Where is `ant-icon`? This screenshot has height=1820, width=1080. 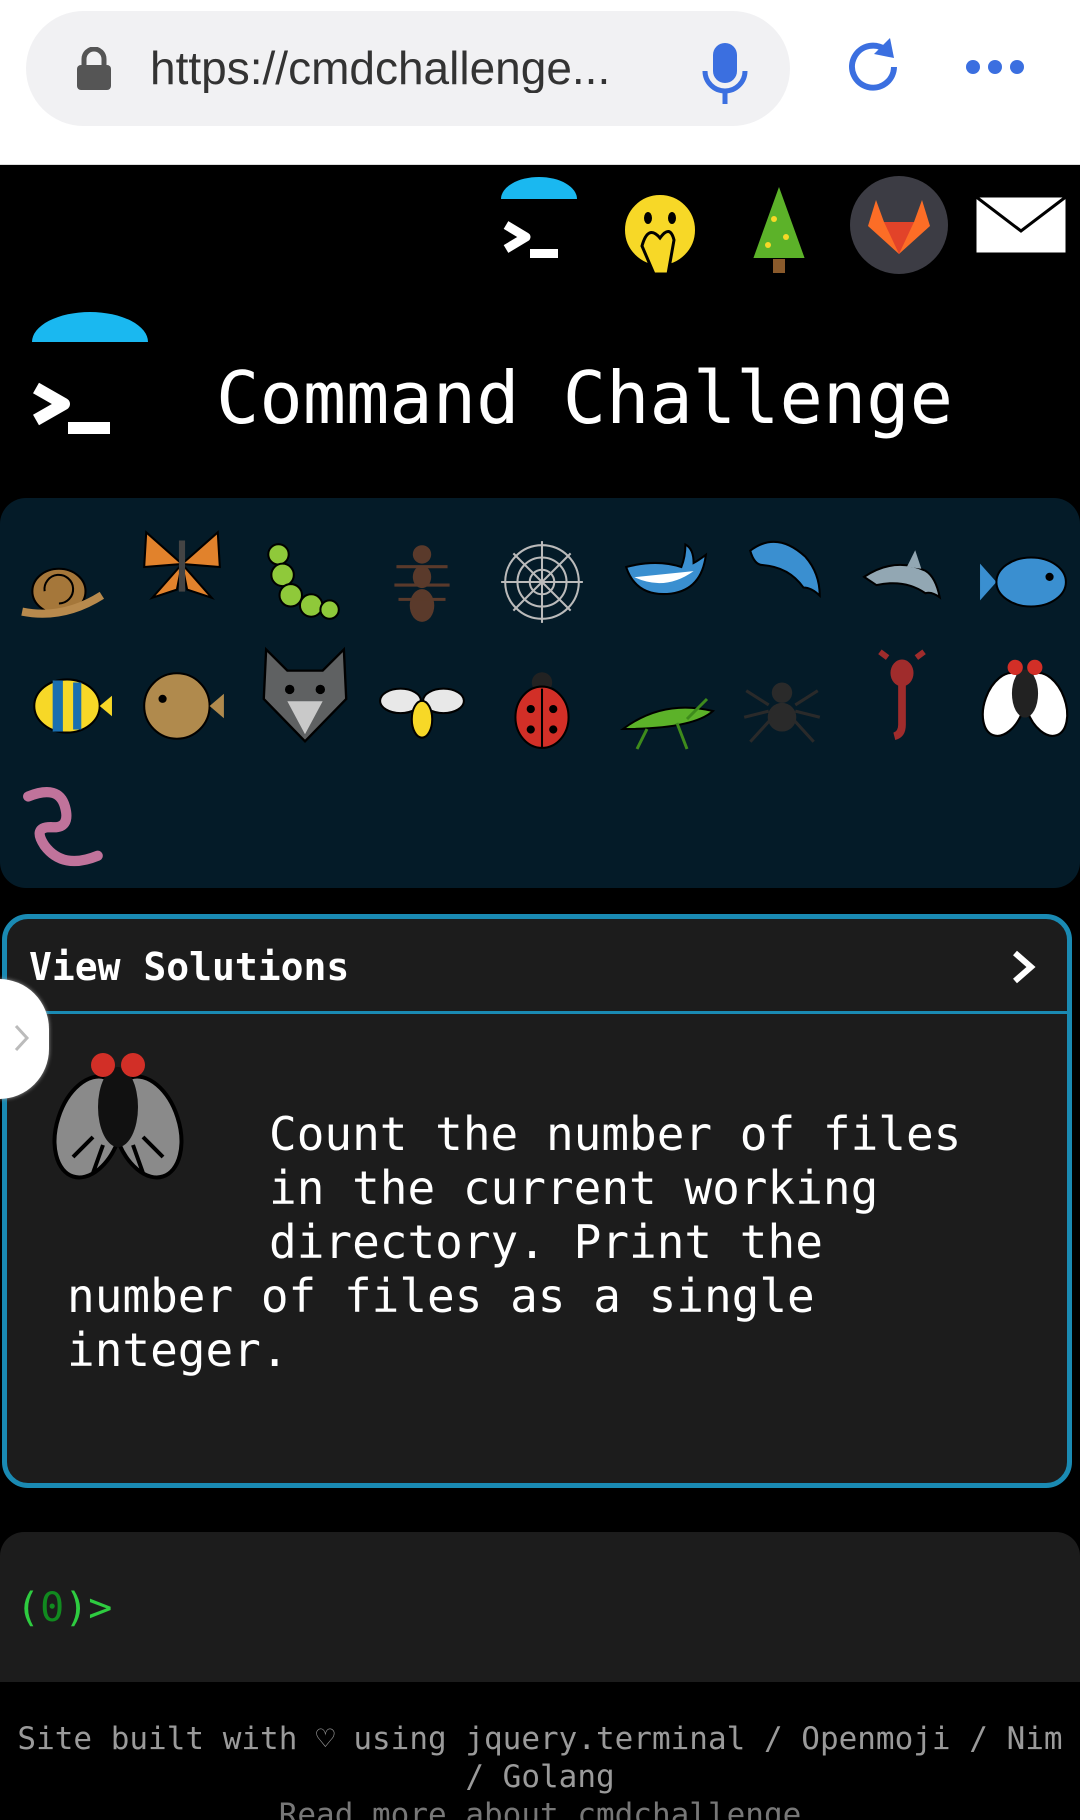
ant-icon is located at coordinates (422, 582).